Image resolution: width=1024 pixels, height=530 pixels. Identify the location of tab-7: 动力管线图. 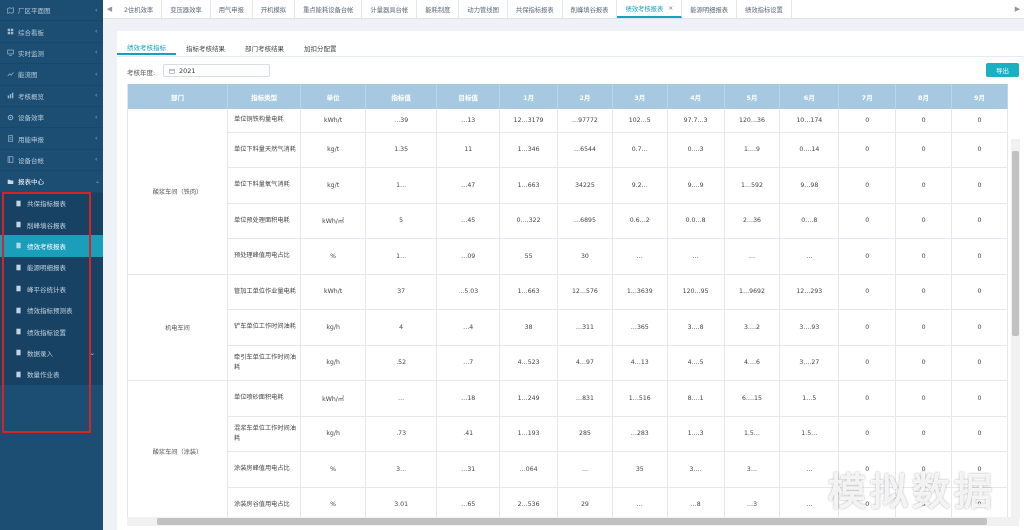
(483, 9).